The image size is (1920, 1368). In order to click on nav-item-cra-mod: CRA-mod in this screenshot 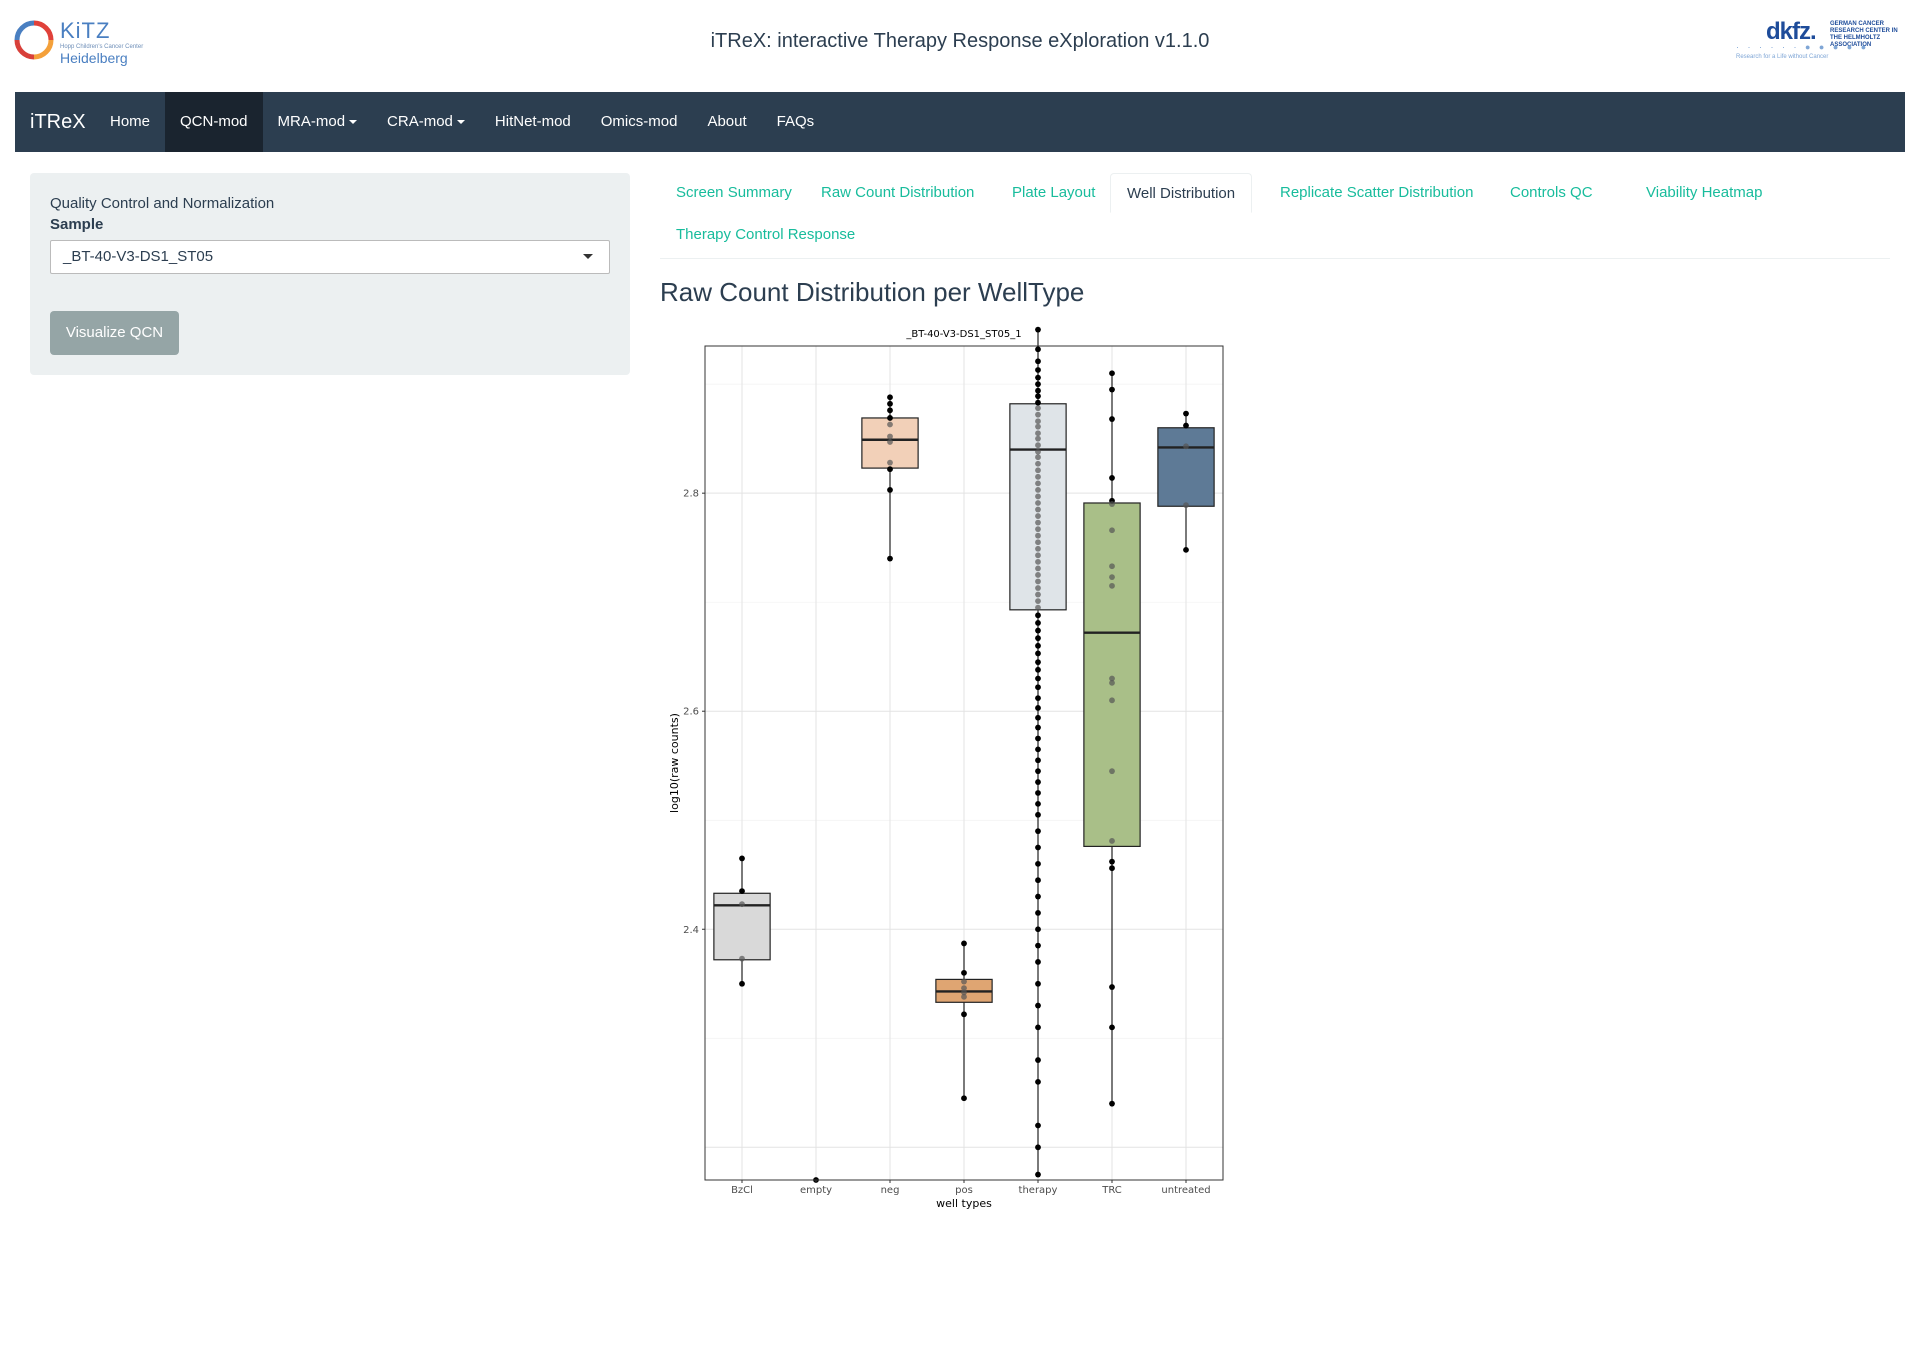, I will do `click(426, 122)`.